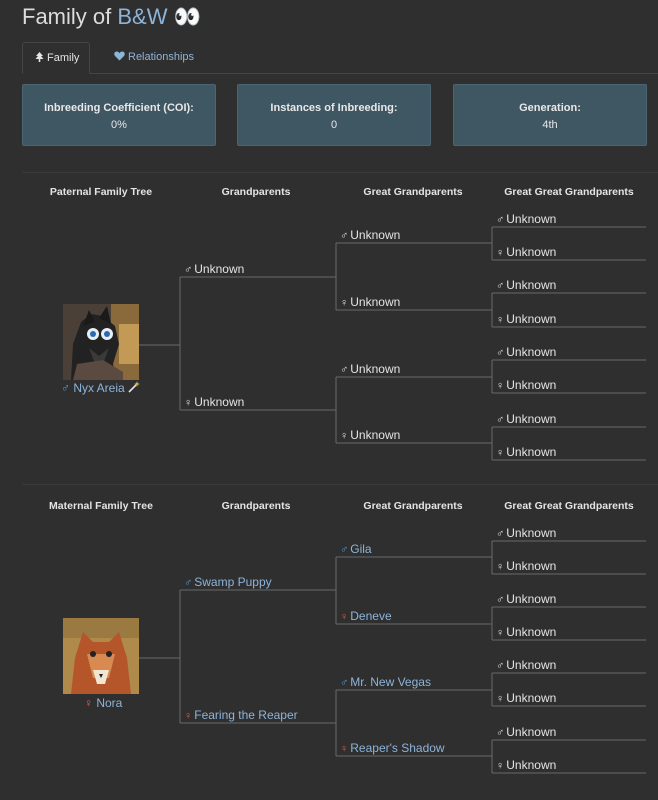 Image resolution: width=658 pixels, height=800 pixels. I want to click on sire-name: Nyx Areia, so click(99, 388).